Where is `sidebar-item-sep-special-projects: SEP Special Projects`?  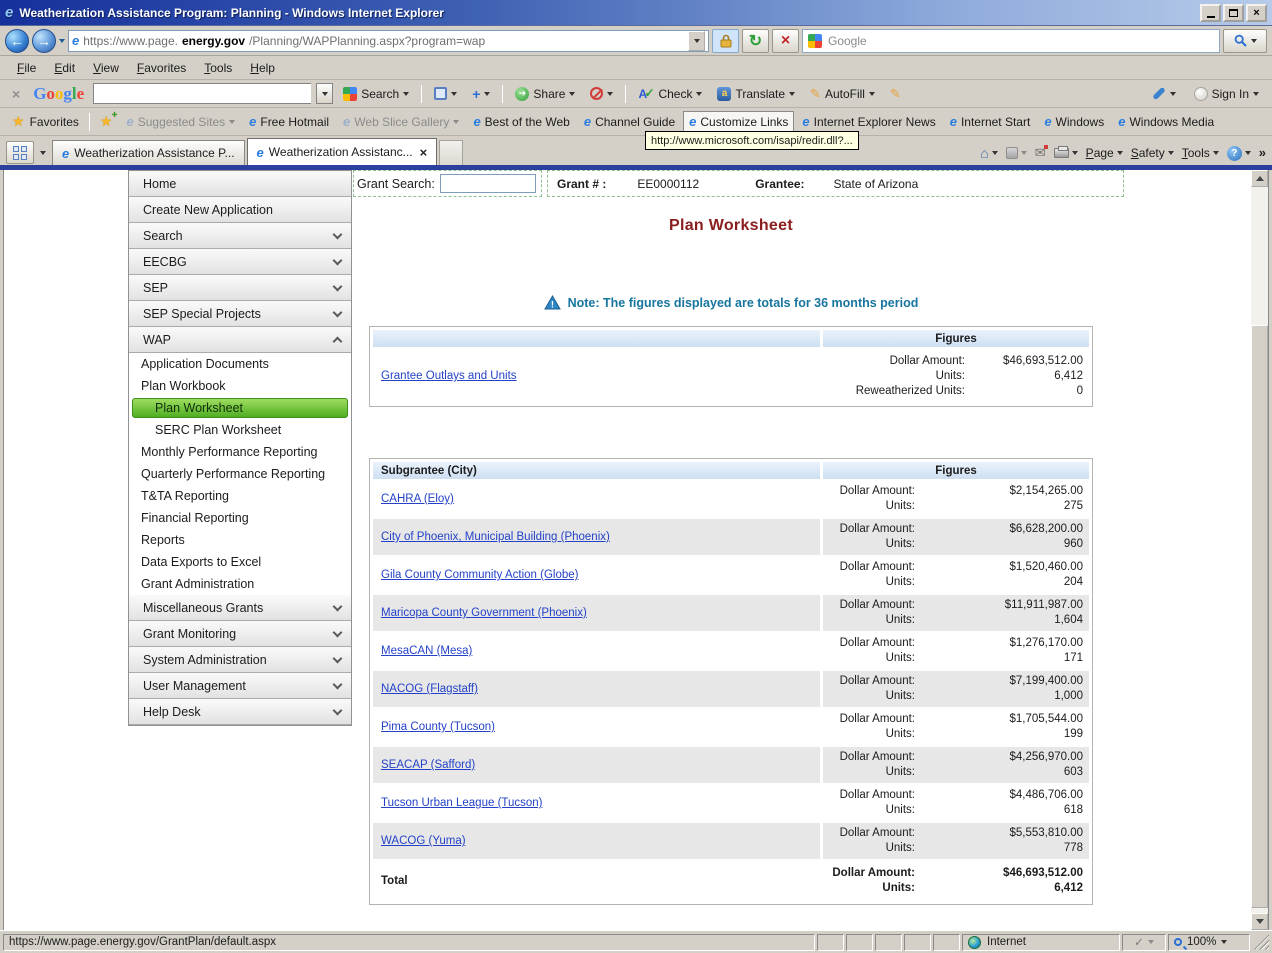
sidebar-item-sep-special-projects: SEP Special Projects is located at coordinates (240, 314).